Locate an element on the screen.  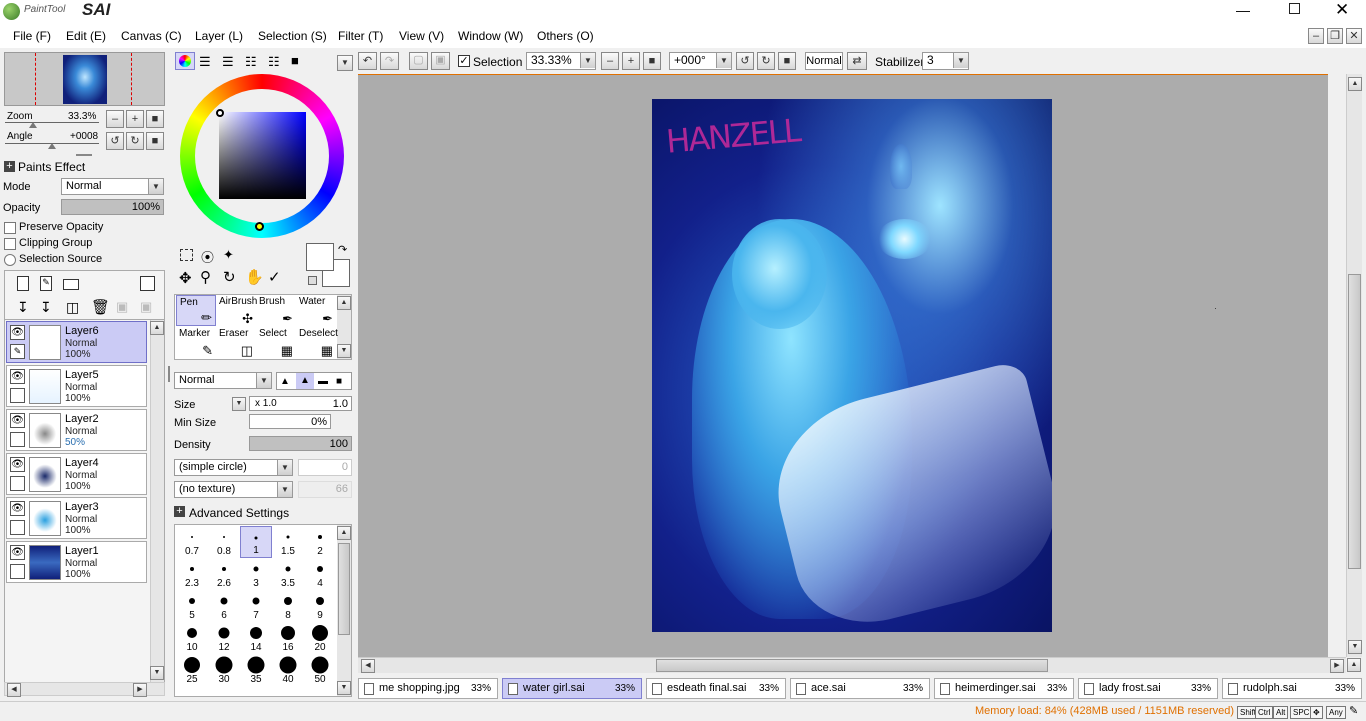
magic-wand-icon: ✦ is located at coordinates (228, 255).